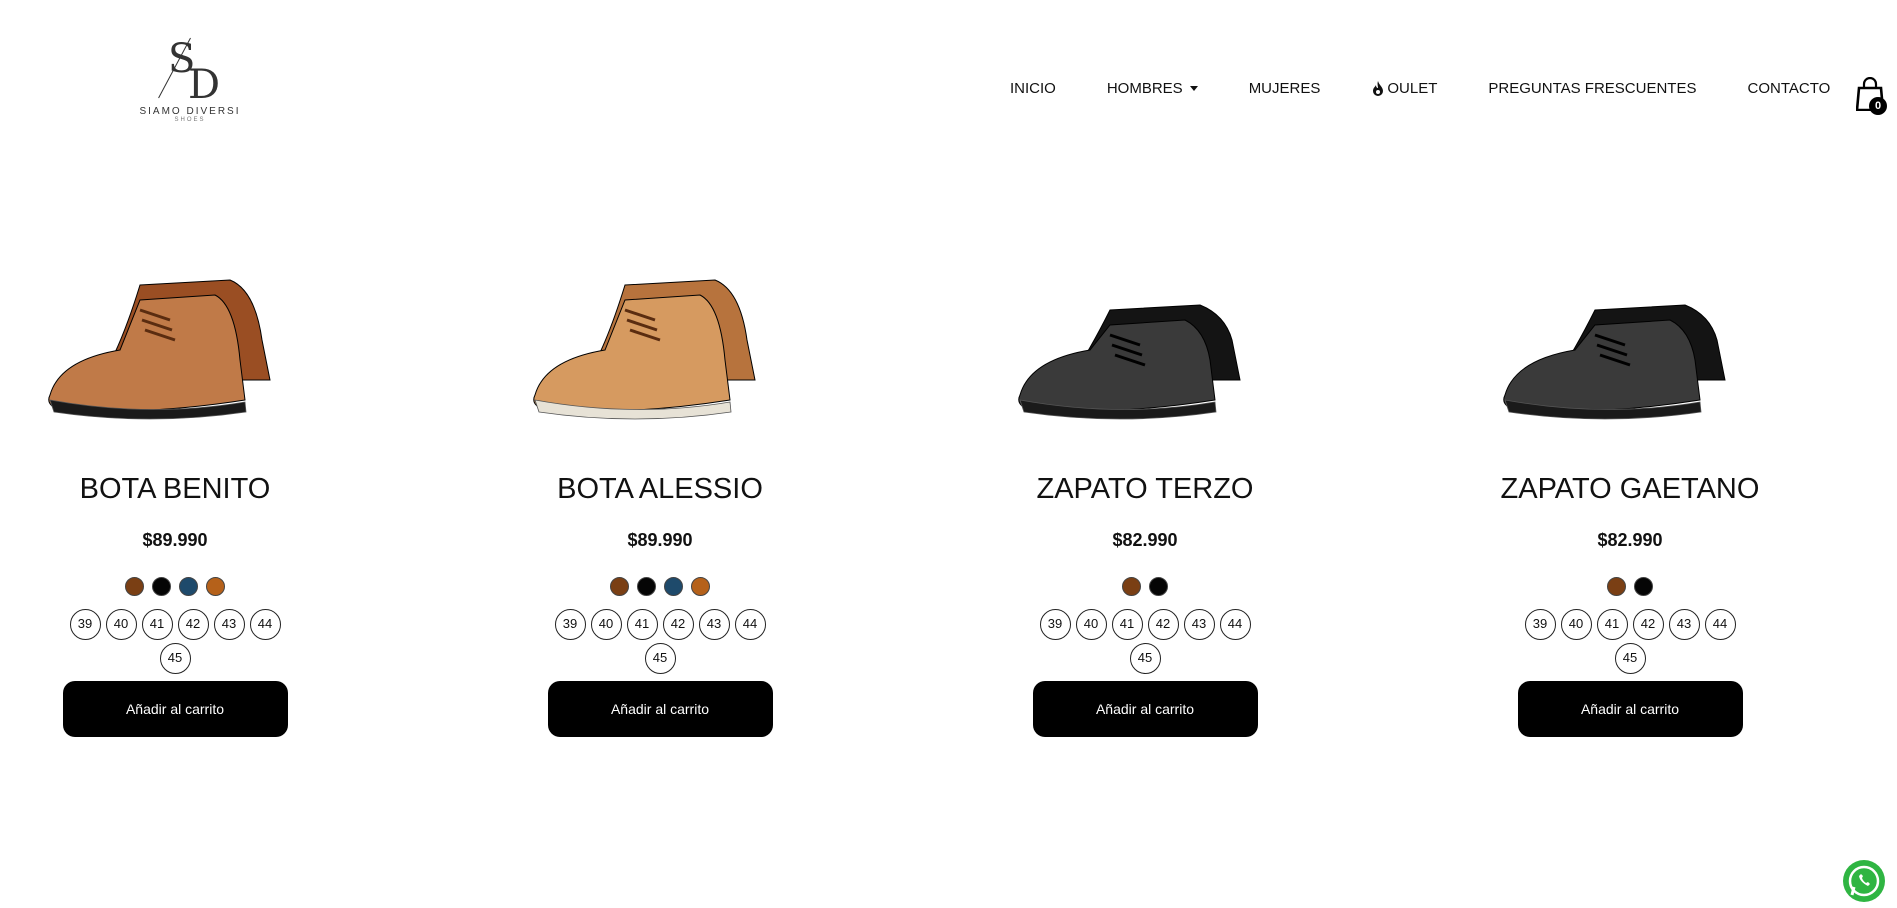 This screenshot has height=908, width=1897. What do you see at coordinates (1878, 106) in the screenshot?
I see `cart-count-badge: 0` at bounding box center [1878, 106].